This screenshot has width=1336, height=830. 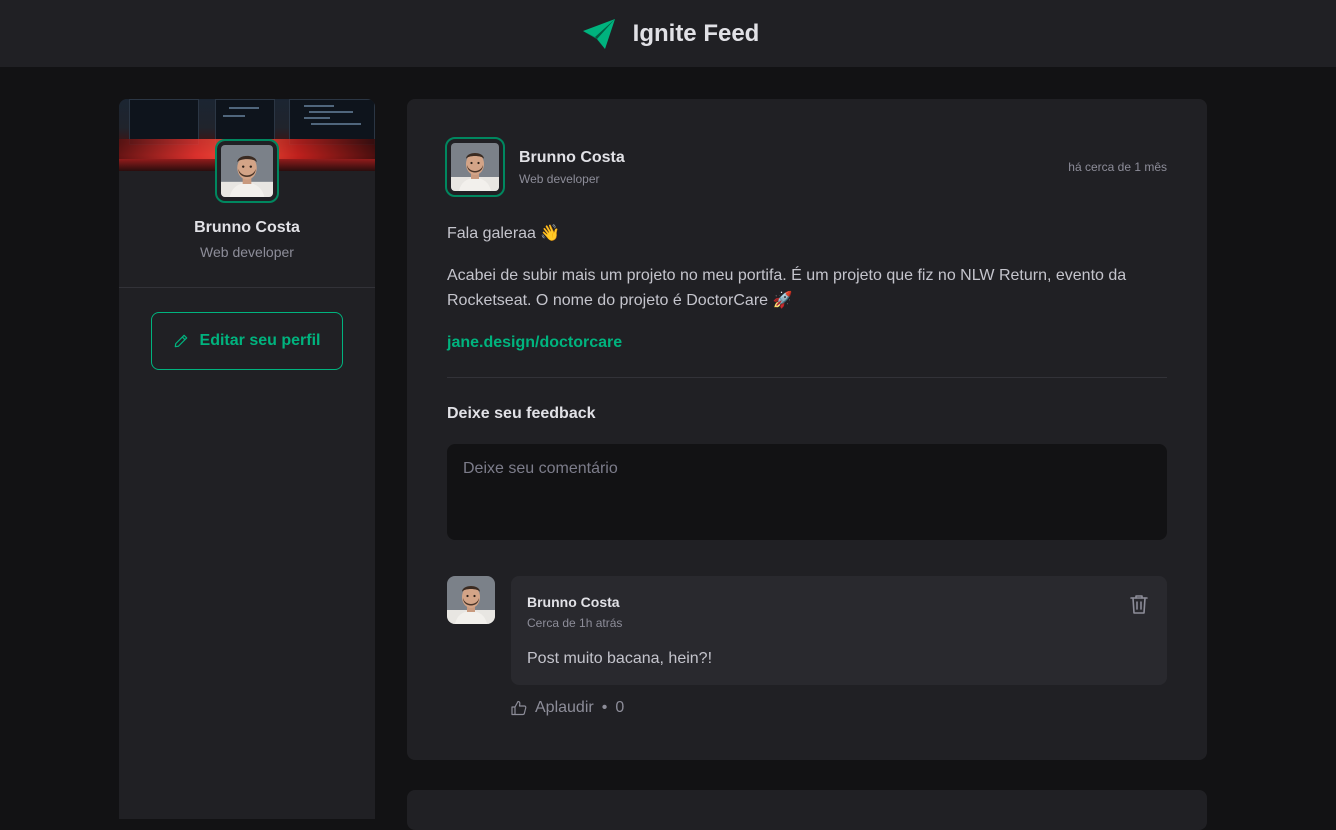 What do you see at coordinates (247, 171) in the screenshot?
I see `sidebar-avatar` at bounding box center [247, 171].